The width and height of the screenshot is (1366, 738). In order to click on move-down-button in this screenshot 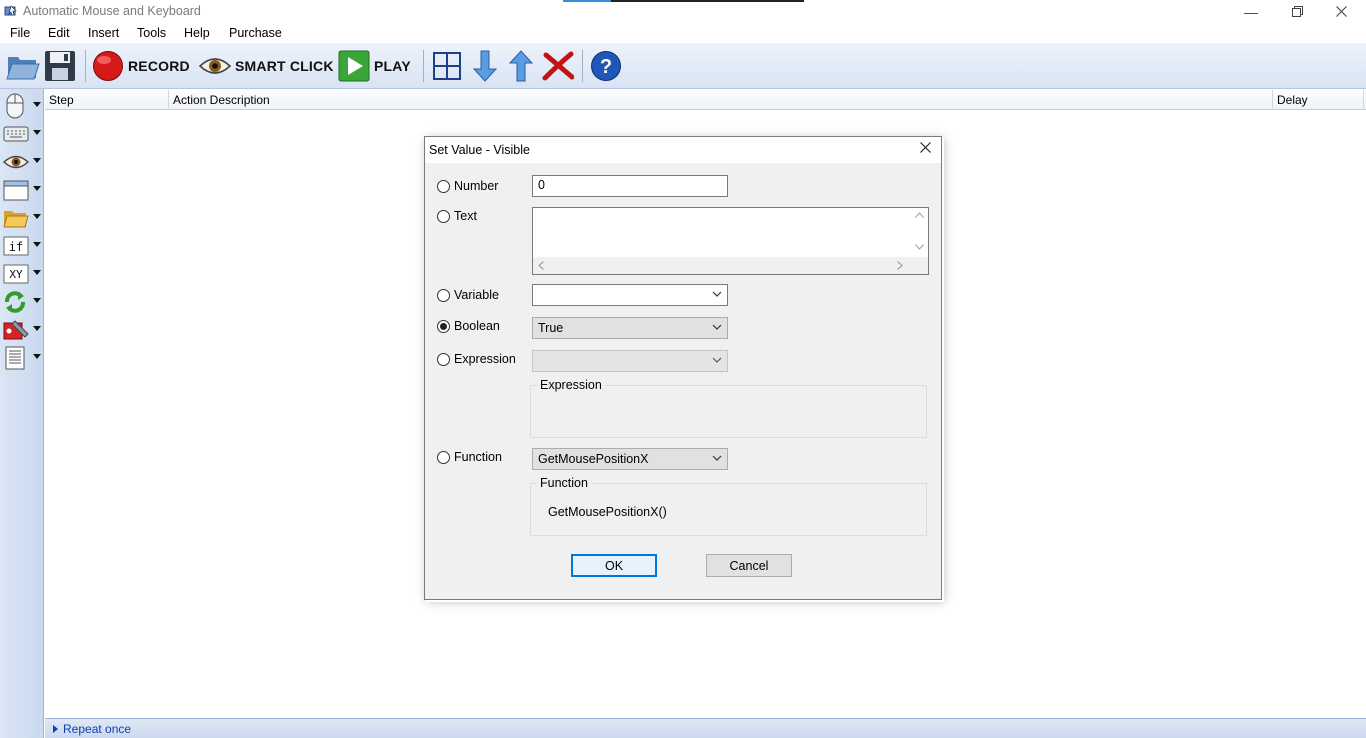, I will do `click(485, 66)`.